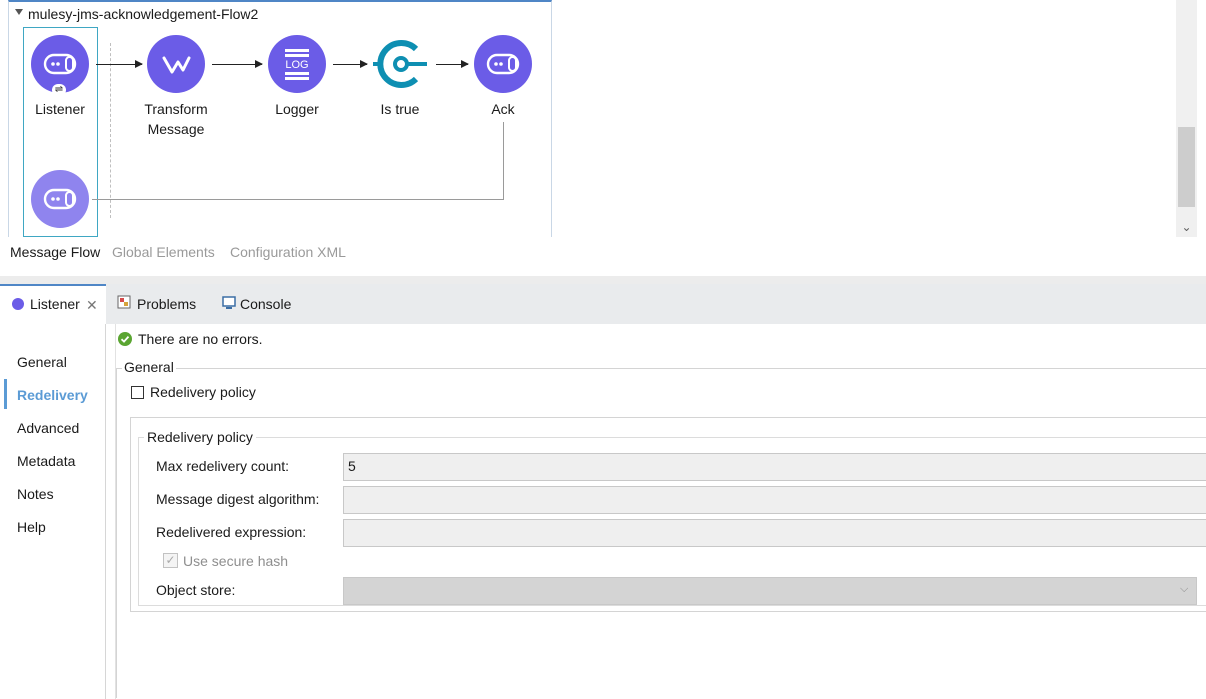 Image resolution: width=1206 pixels, height=699 pixels. What do you see at coordinates (18, 304) in the screenshot?
I see `jms-listener-icon` at bounding box center [18, 304].